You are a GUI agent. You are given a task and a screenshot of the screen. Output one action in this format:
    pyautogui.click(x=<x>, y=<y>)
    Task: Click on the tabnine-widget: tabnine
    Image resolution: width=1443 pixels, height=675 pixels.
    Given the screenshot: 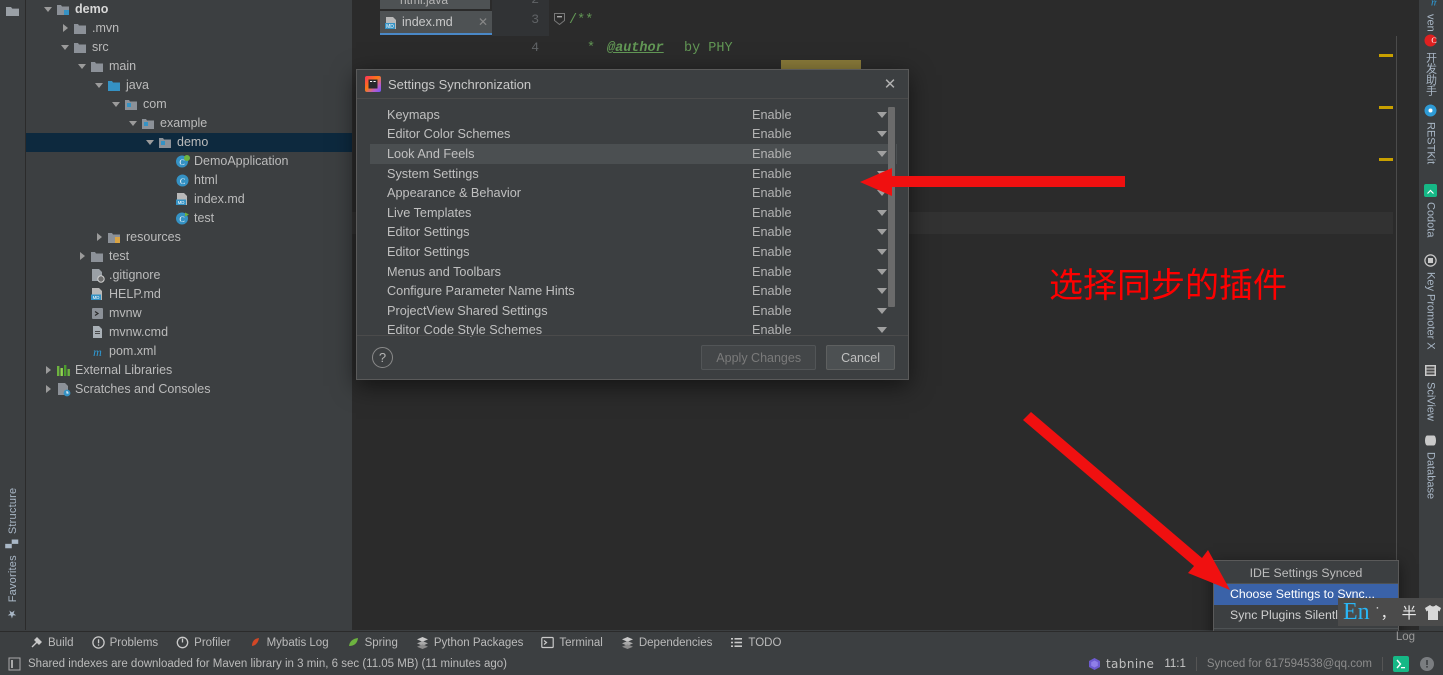 What is the action you would take?
    pyautogui.click(x=1121, y=664)
    